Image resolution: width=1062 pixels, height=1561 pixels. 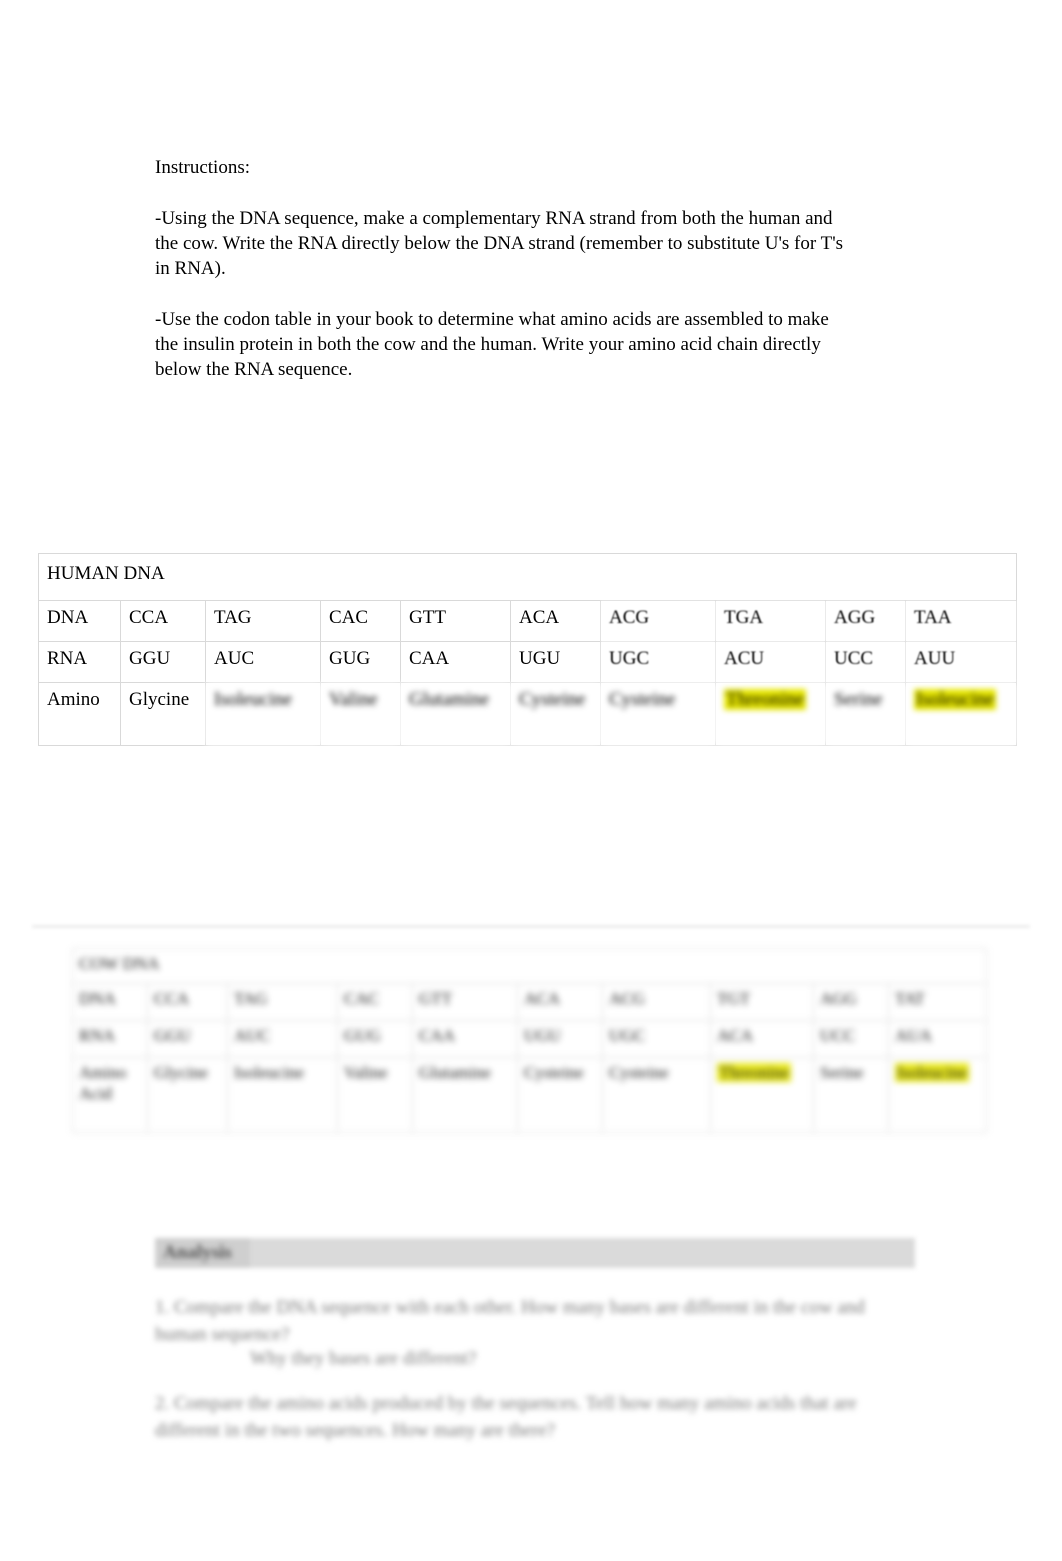 What do you see at coordinates (197, 1252) in the screenshot?
I see `analysis-heading-label: Analysis` at bounding box center [197, 1252].